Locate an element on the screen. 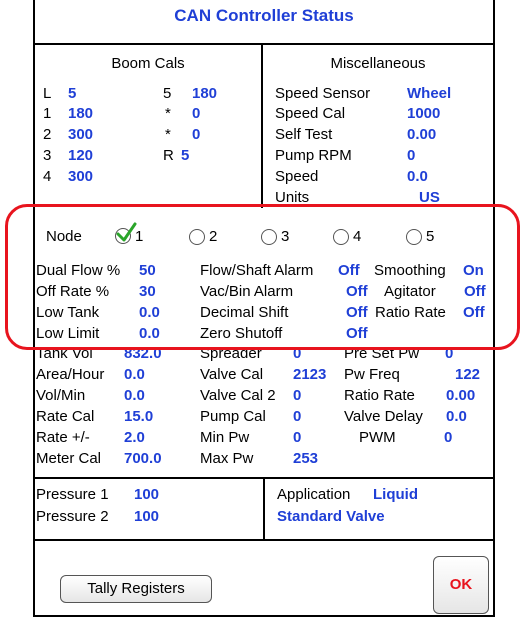 The width and height of the screenshot is (524, 619). lower-label: Min Pw is located at coordinates (225, 437).